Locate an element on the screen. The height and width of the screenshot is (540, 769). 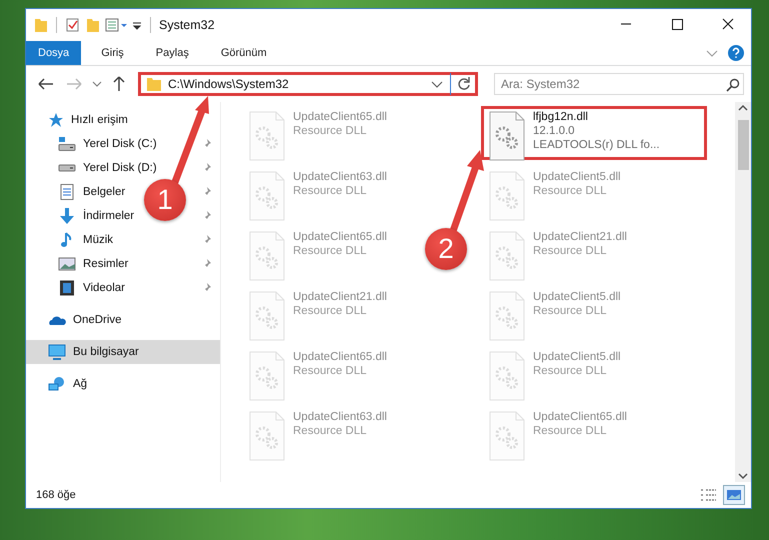
ribbon-tab: Giriş is located at coordinates (112, 53).